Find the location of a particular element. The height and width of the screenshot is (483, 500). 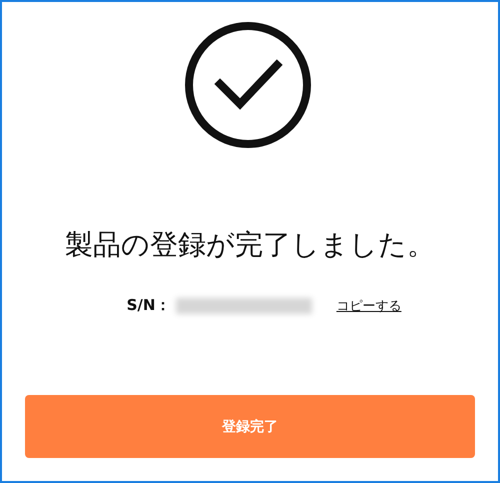

serial-label: S/N： is located at coordinates (148, 305).